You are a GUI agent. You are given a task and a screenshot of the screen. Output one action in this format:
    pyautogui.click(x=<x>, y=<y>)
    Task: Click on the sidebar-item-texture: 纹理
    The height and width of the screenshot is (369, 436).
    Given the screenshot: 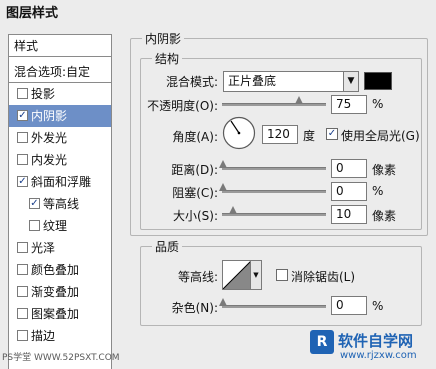 What is the action you would take?
    pyautogui.click(x=60, y=226)
    